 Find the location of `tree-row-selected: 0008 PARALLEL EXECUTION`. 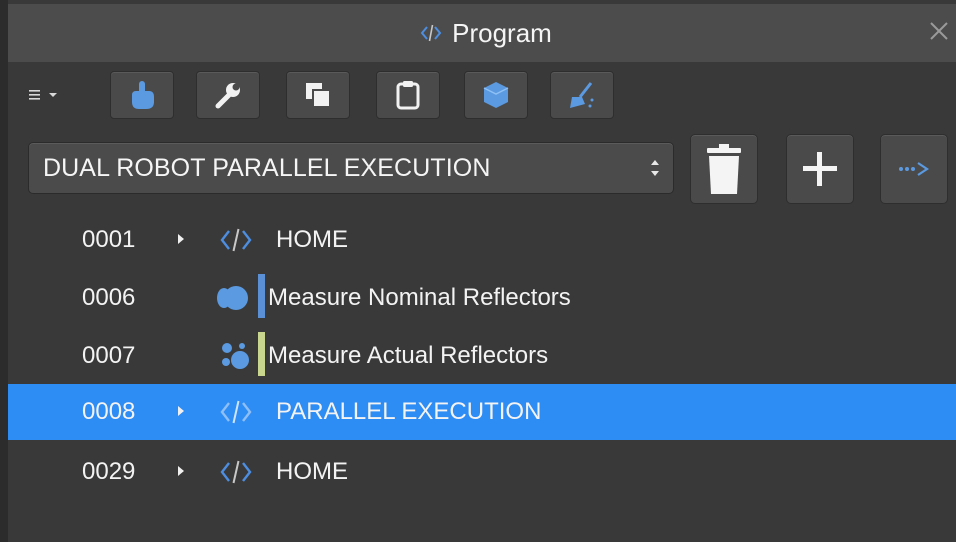

tree-row-selected: 0008 PARALLEL EXECUTION is located at coordinates (482, 412).